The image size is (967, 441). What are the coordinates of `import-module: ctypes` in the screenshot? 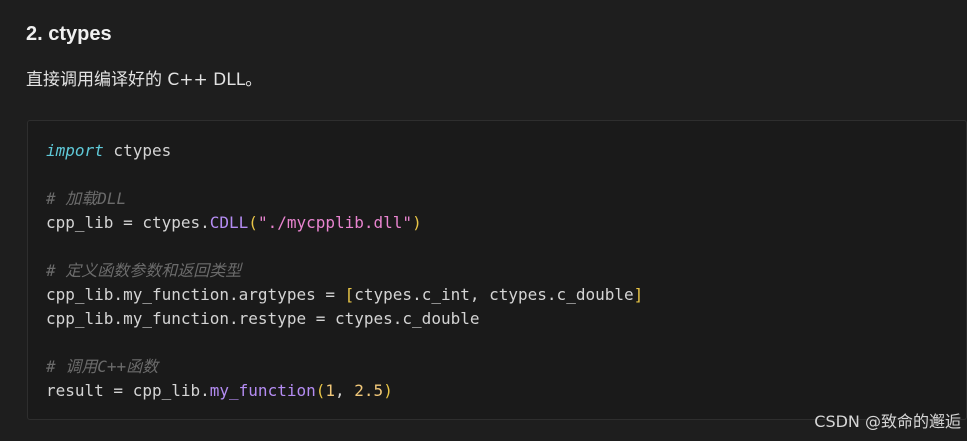 It's located at (137, 150).